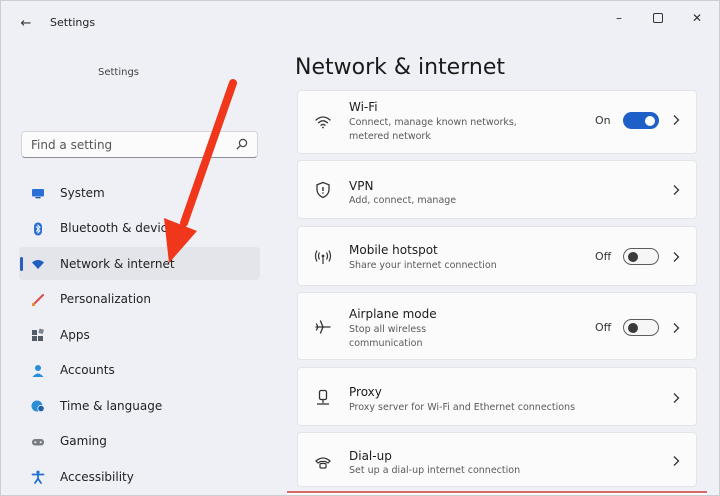 This screenshot has width=720, height=496. I want to click on shield-icon, so click(323, 190).